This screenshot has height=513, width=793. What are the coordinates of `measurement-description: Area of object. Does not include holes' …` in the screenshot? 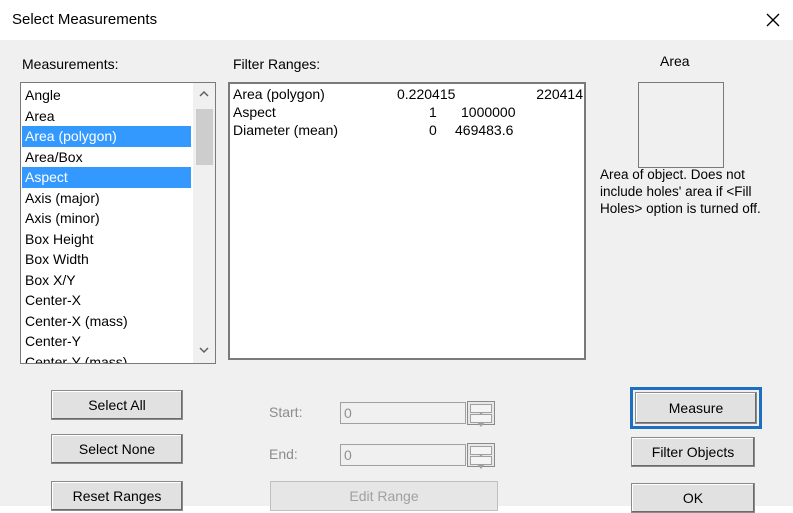 It's located at (680, 191).